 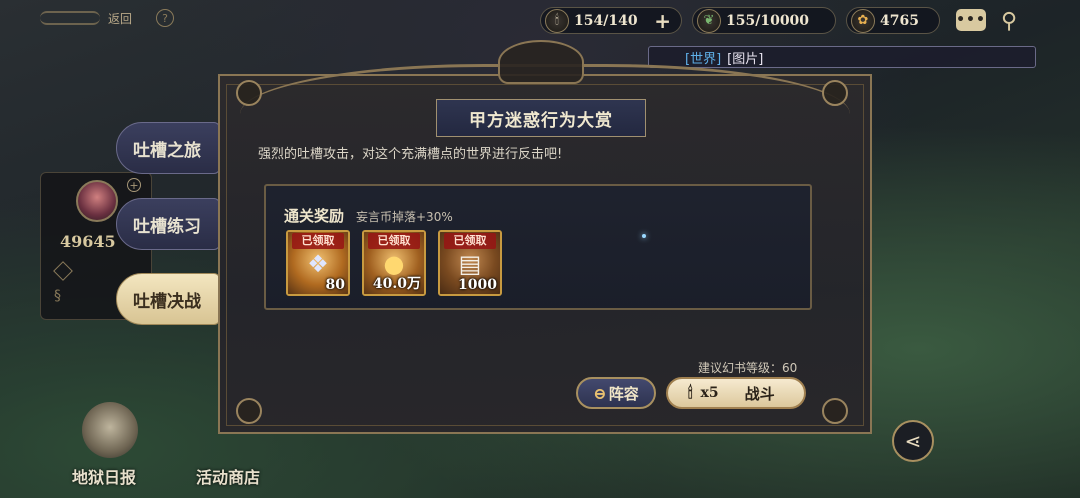 I want to click on battle-cost: x5, so click(x=709, y=393).